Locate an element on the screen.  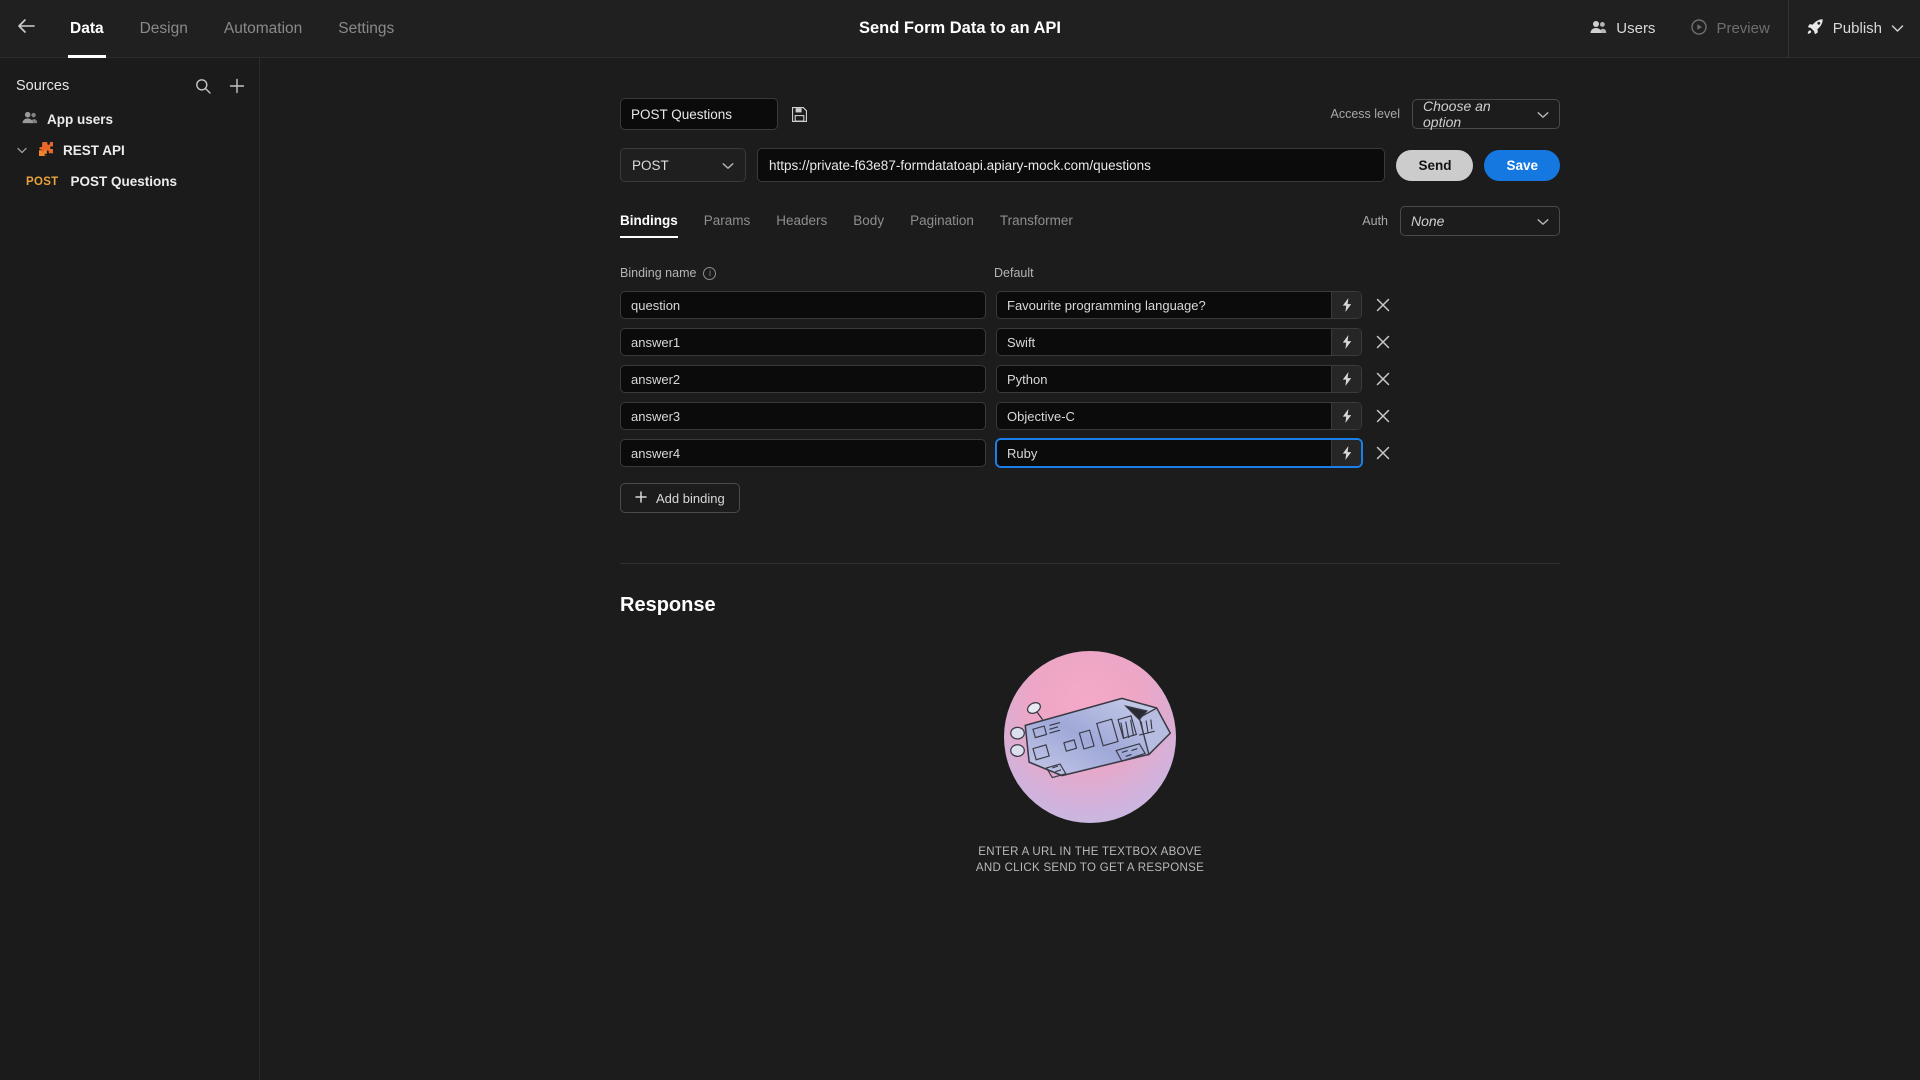
nav-tab-label: Design is located at coordinates (163, 28).